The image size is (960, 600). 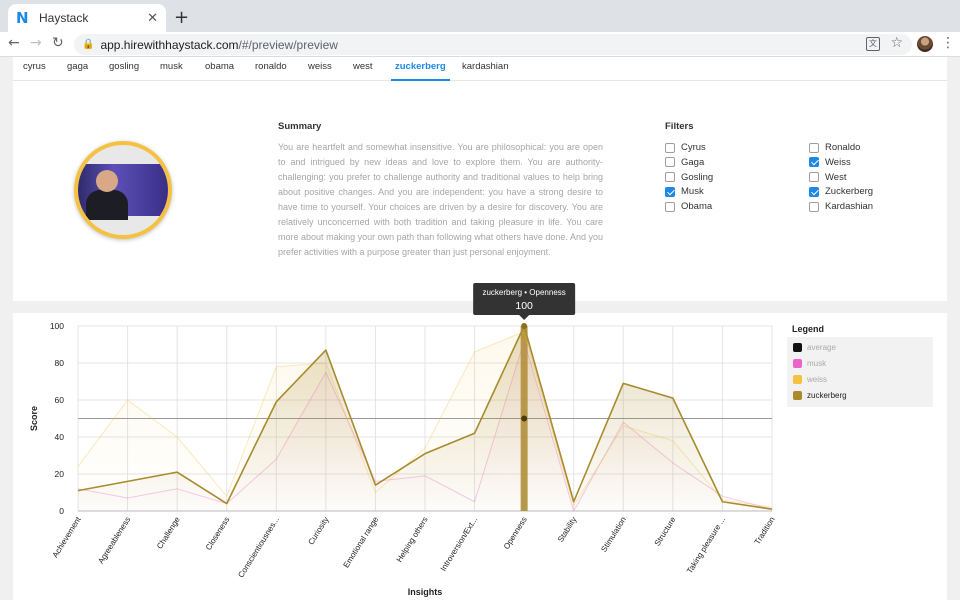 What do you see at coordinates (171, 66) in the screenshot?
I see `tab-musk: musk` at bounding box center [171, 66].